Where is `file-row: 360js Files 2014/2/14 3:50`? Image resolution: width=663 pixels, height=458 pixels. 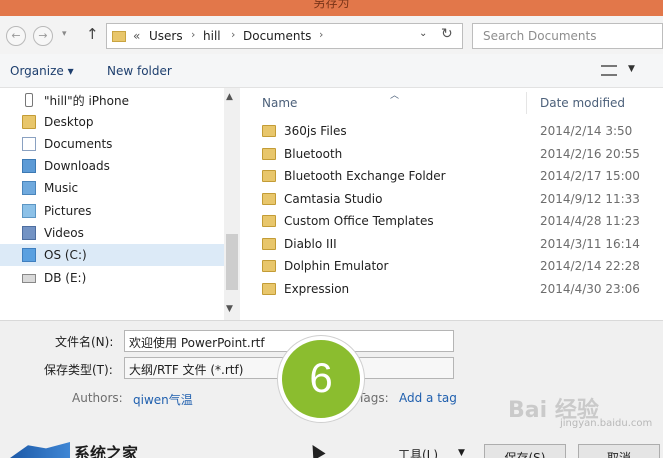
file-row: 360js Files 2014/2/14 3:50 is located at coordinates (462, 132).